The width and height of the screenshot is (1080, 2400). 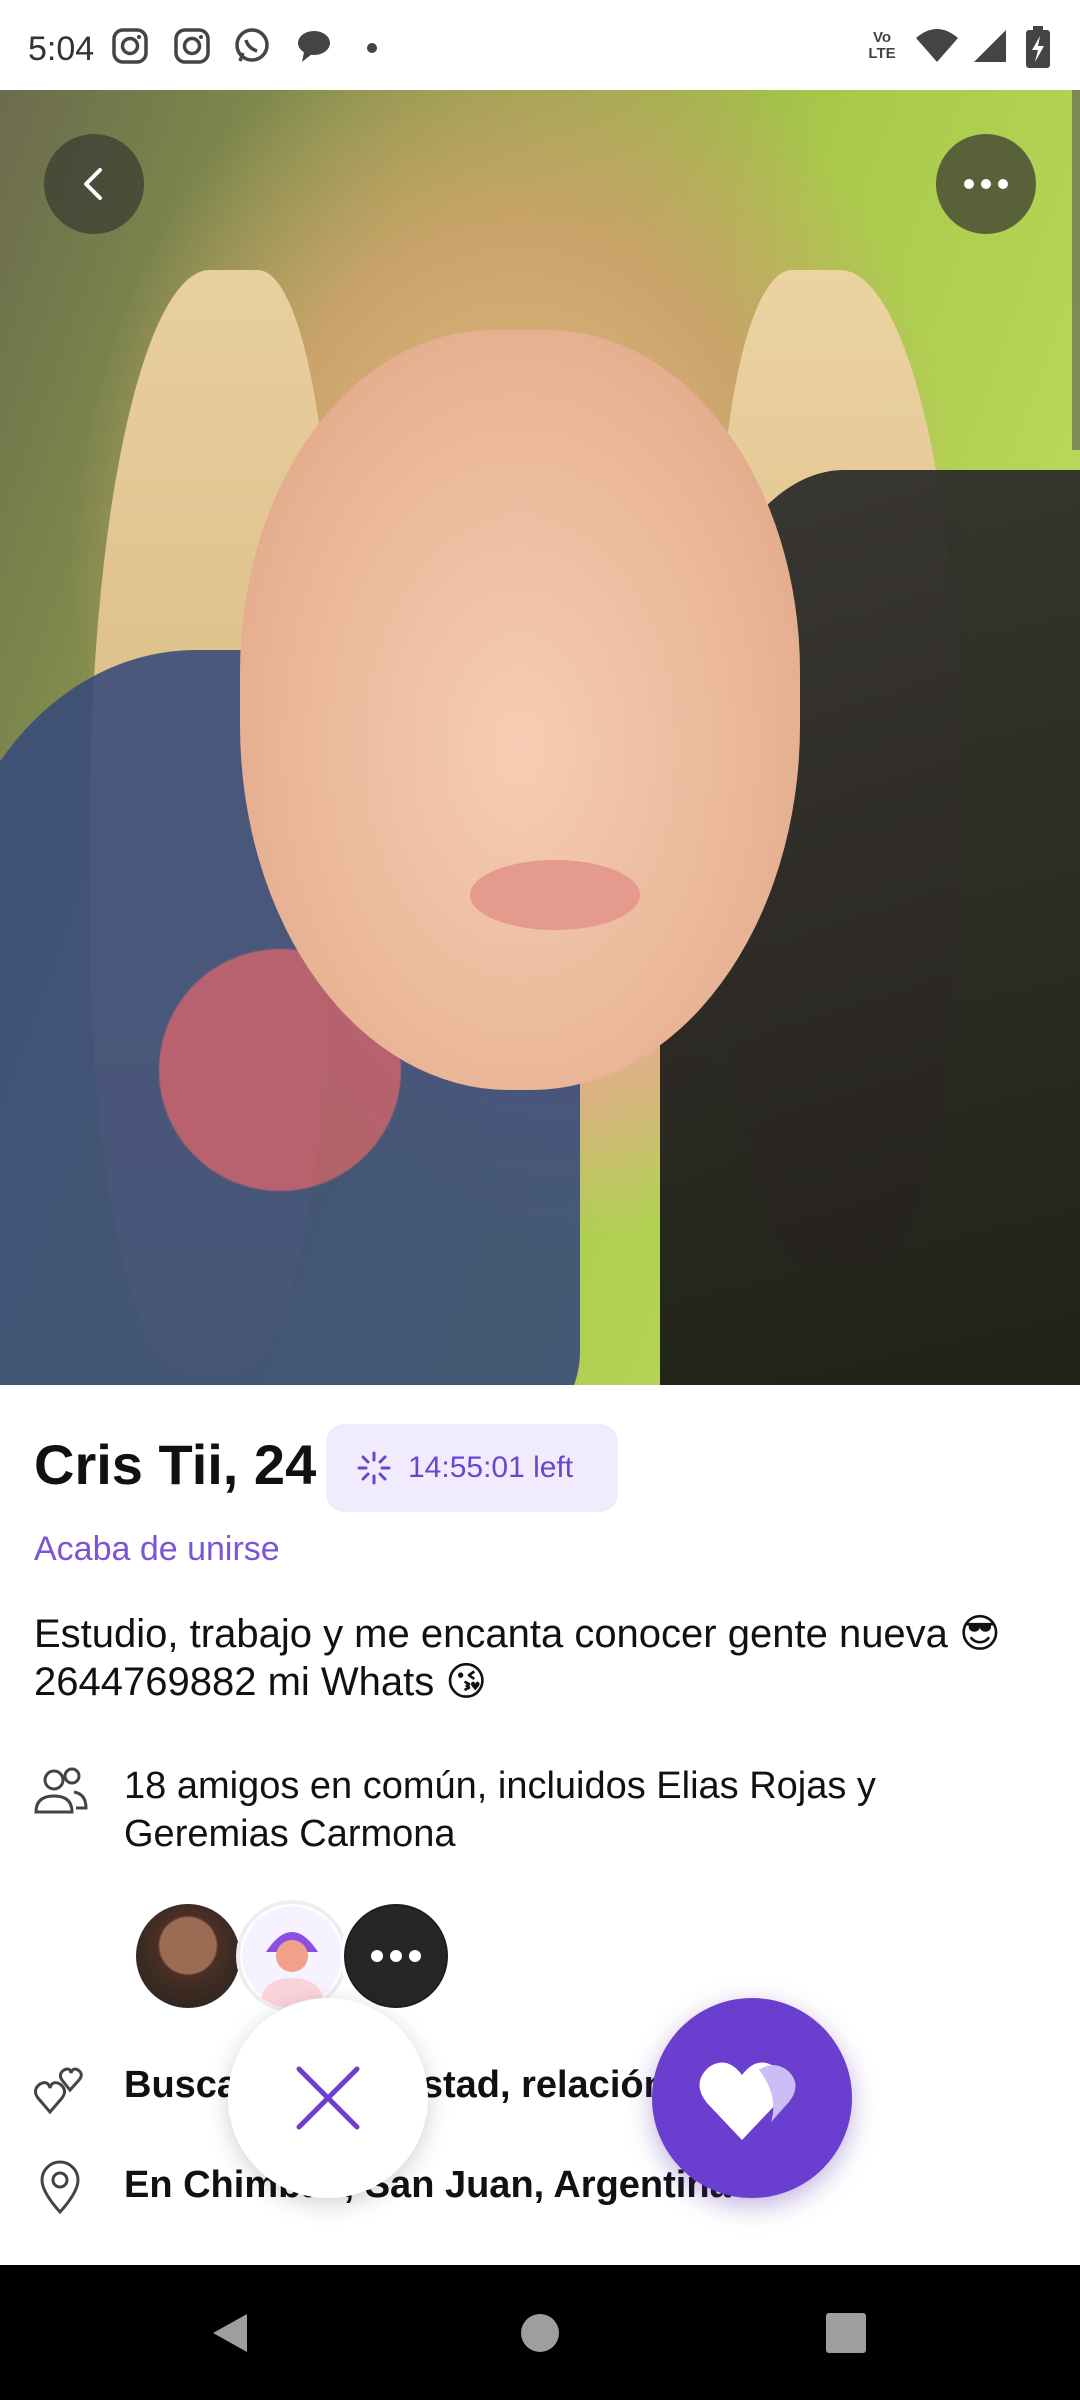 What do you see at coordinates (747, 2101) in the screenshot?
I see `heart-icon` at bounding box center [747, 2101].